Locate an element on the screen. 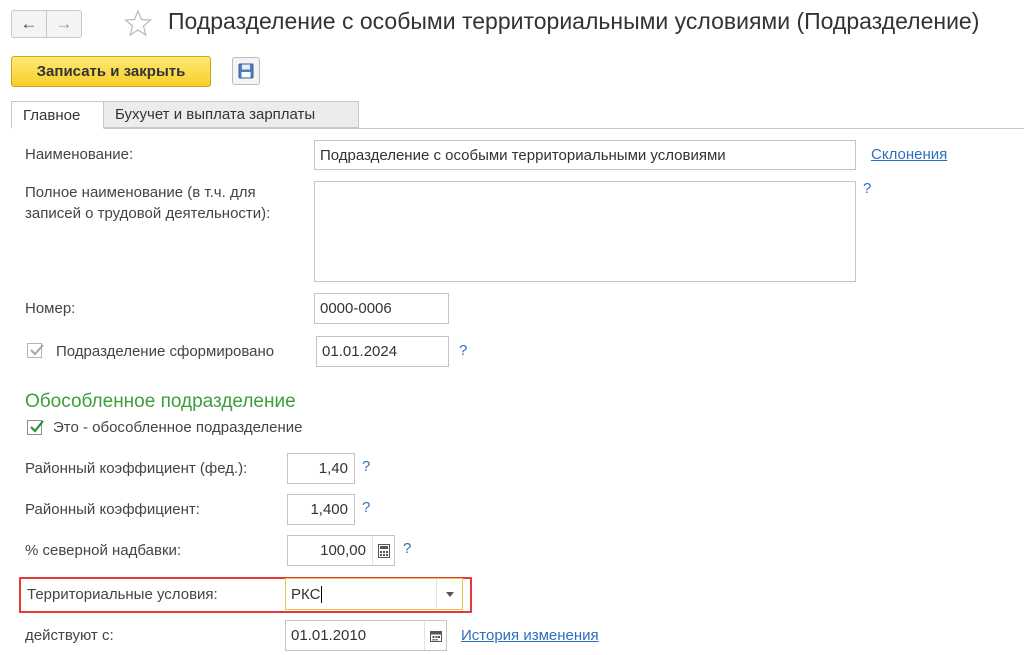  effective-from-value: 01.01.2010 is located at coordinates (329, 635).